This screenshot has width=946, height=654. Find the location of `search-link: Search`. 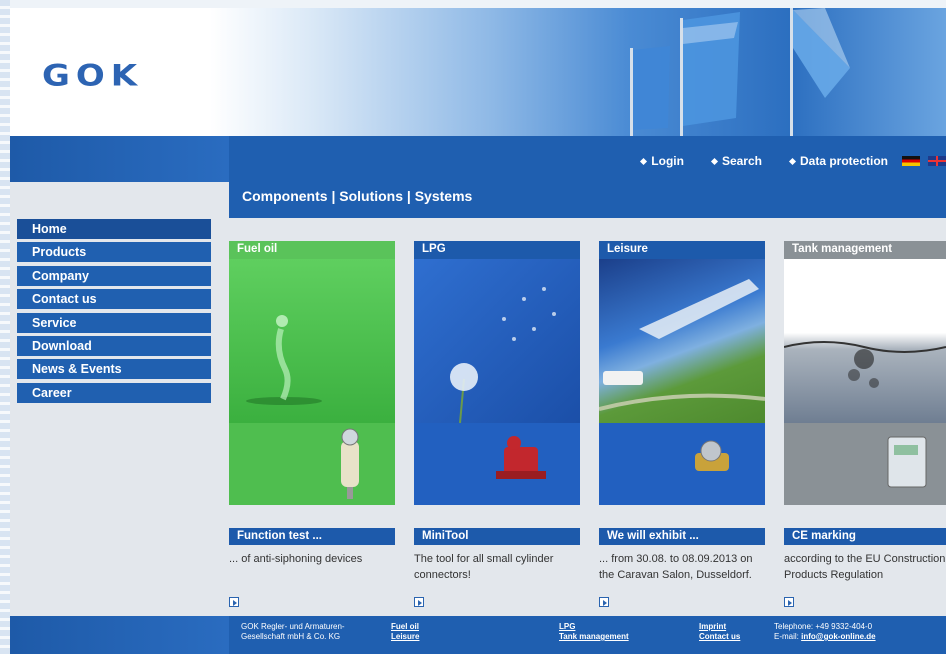

search-link: Search is located at coordinates (736, 161).